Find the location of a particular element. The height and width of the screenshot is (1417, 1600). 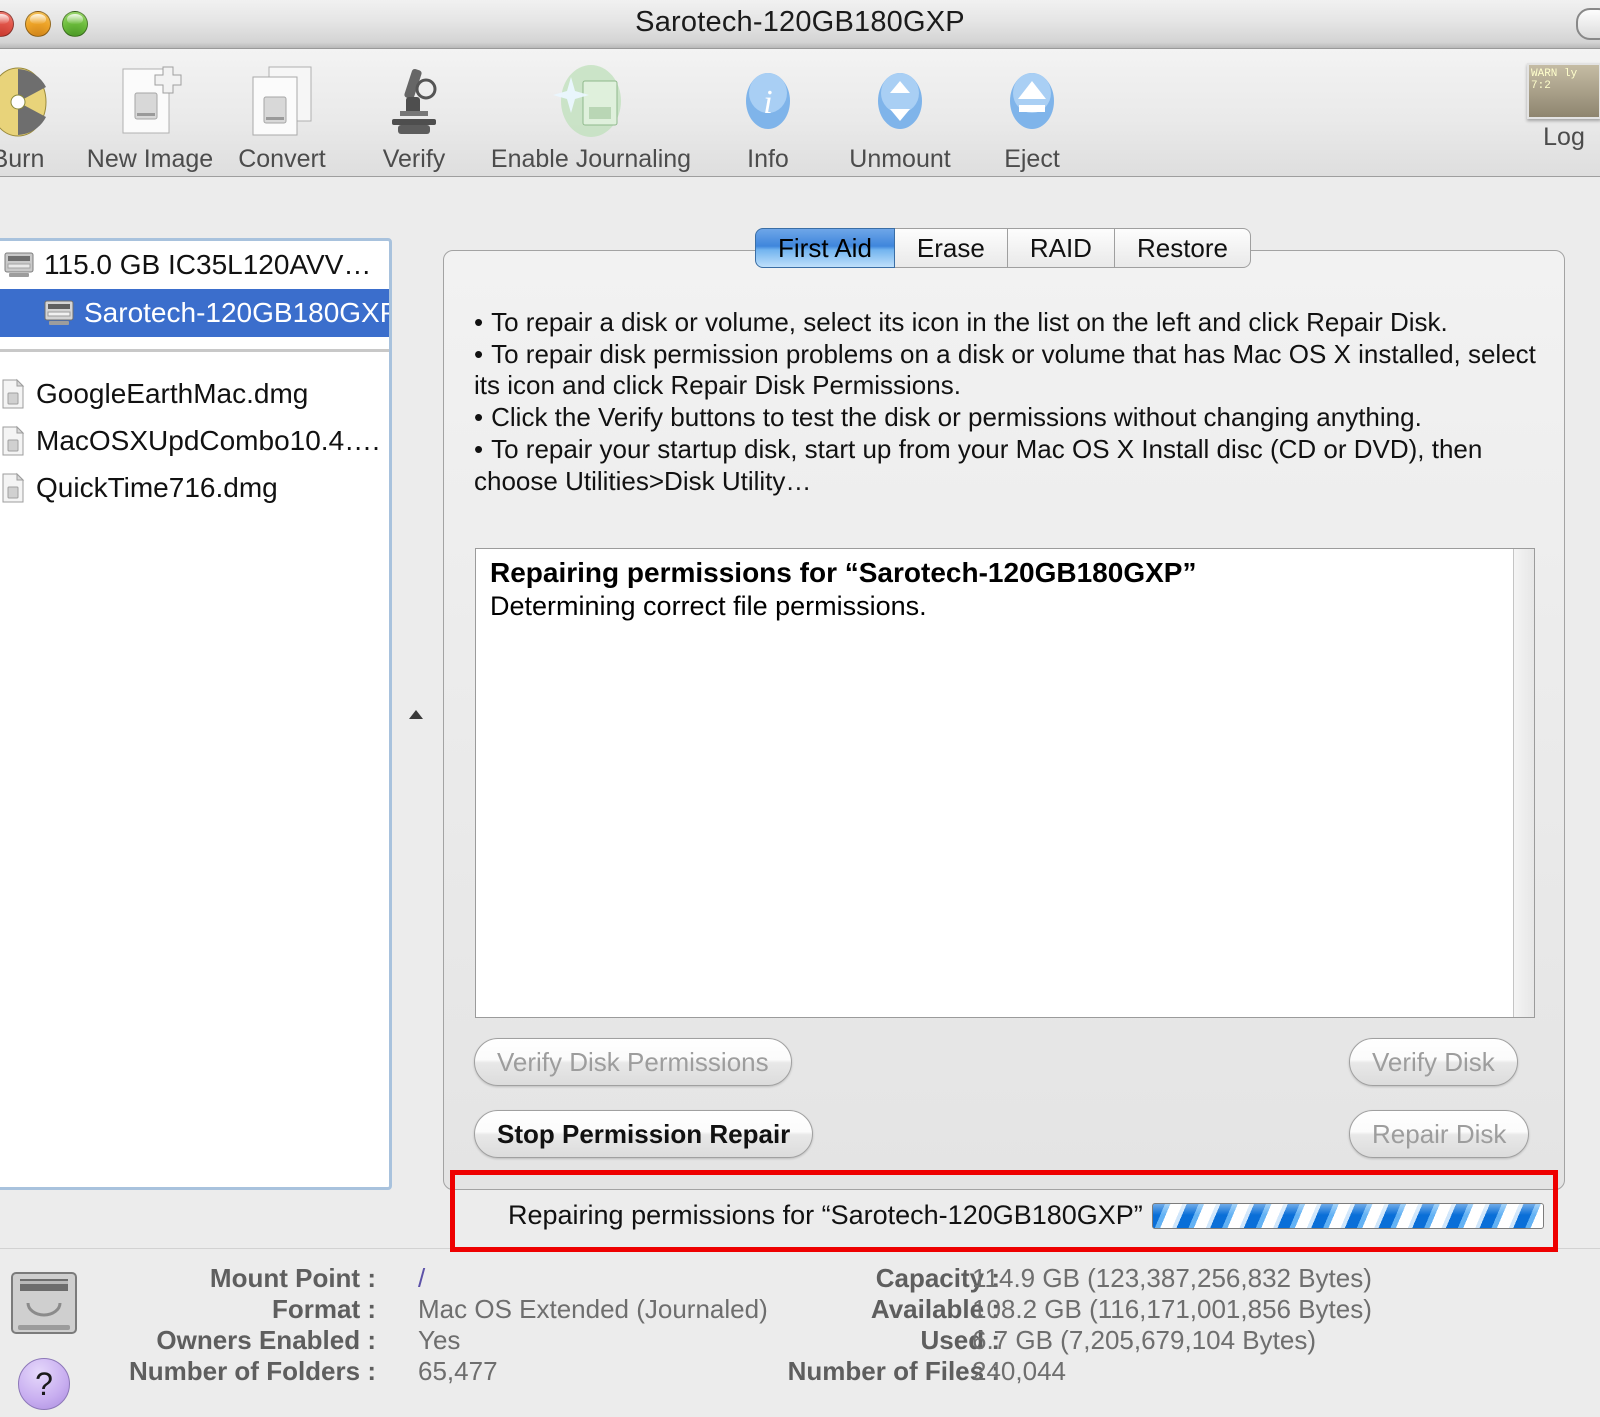

splitter-handle is located at coordinates (416, 715).